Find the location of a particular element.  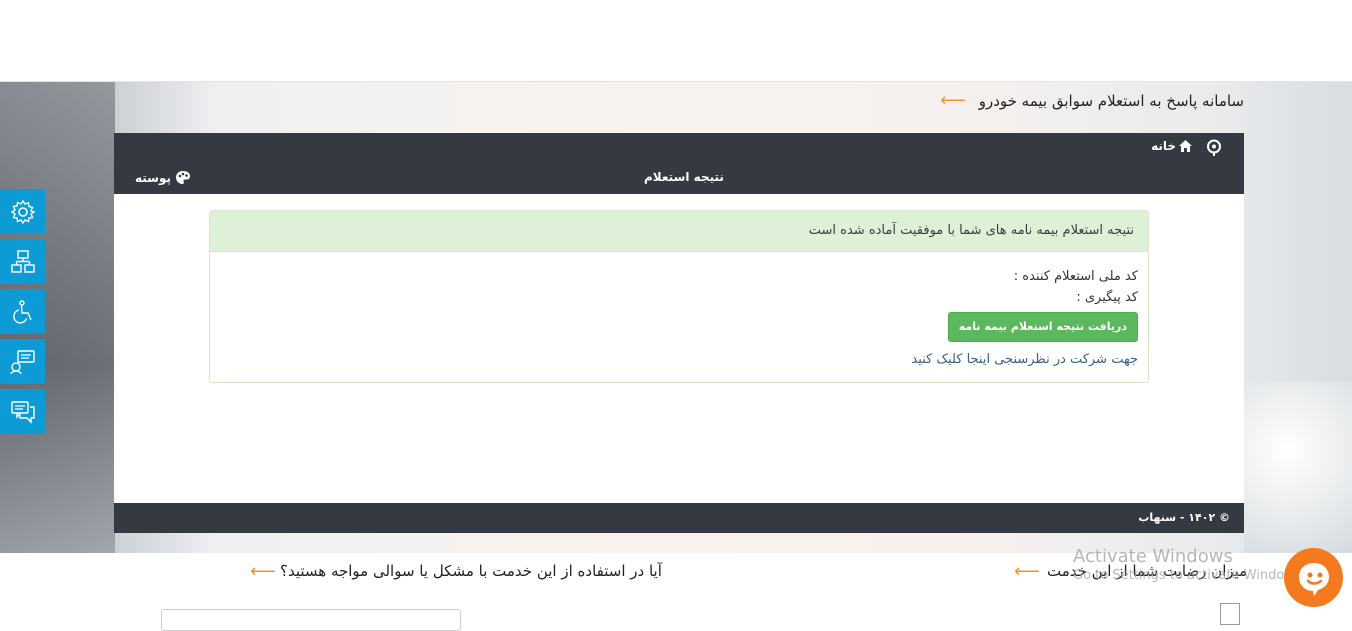

accessibility-sidebar is located at coordinates (22, 314).